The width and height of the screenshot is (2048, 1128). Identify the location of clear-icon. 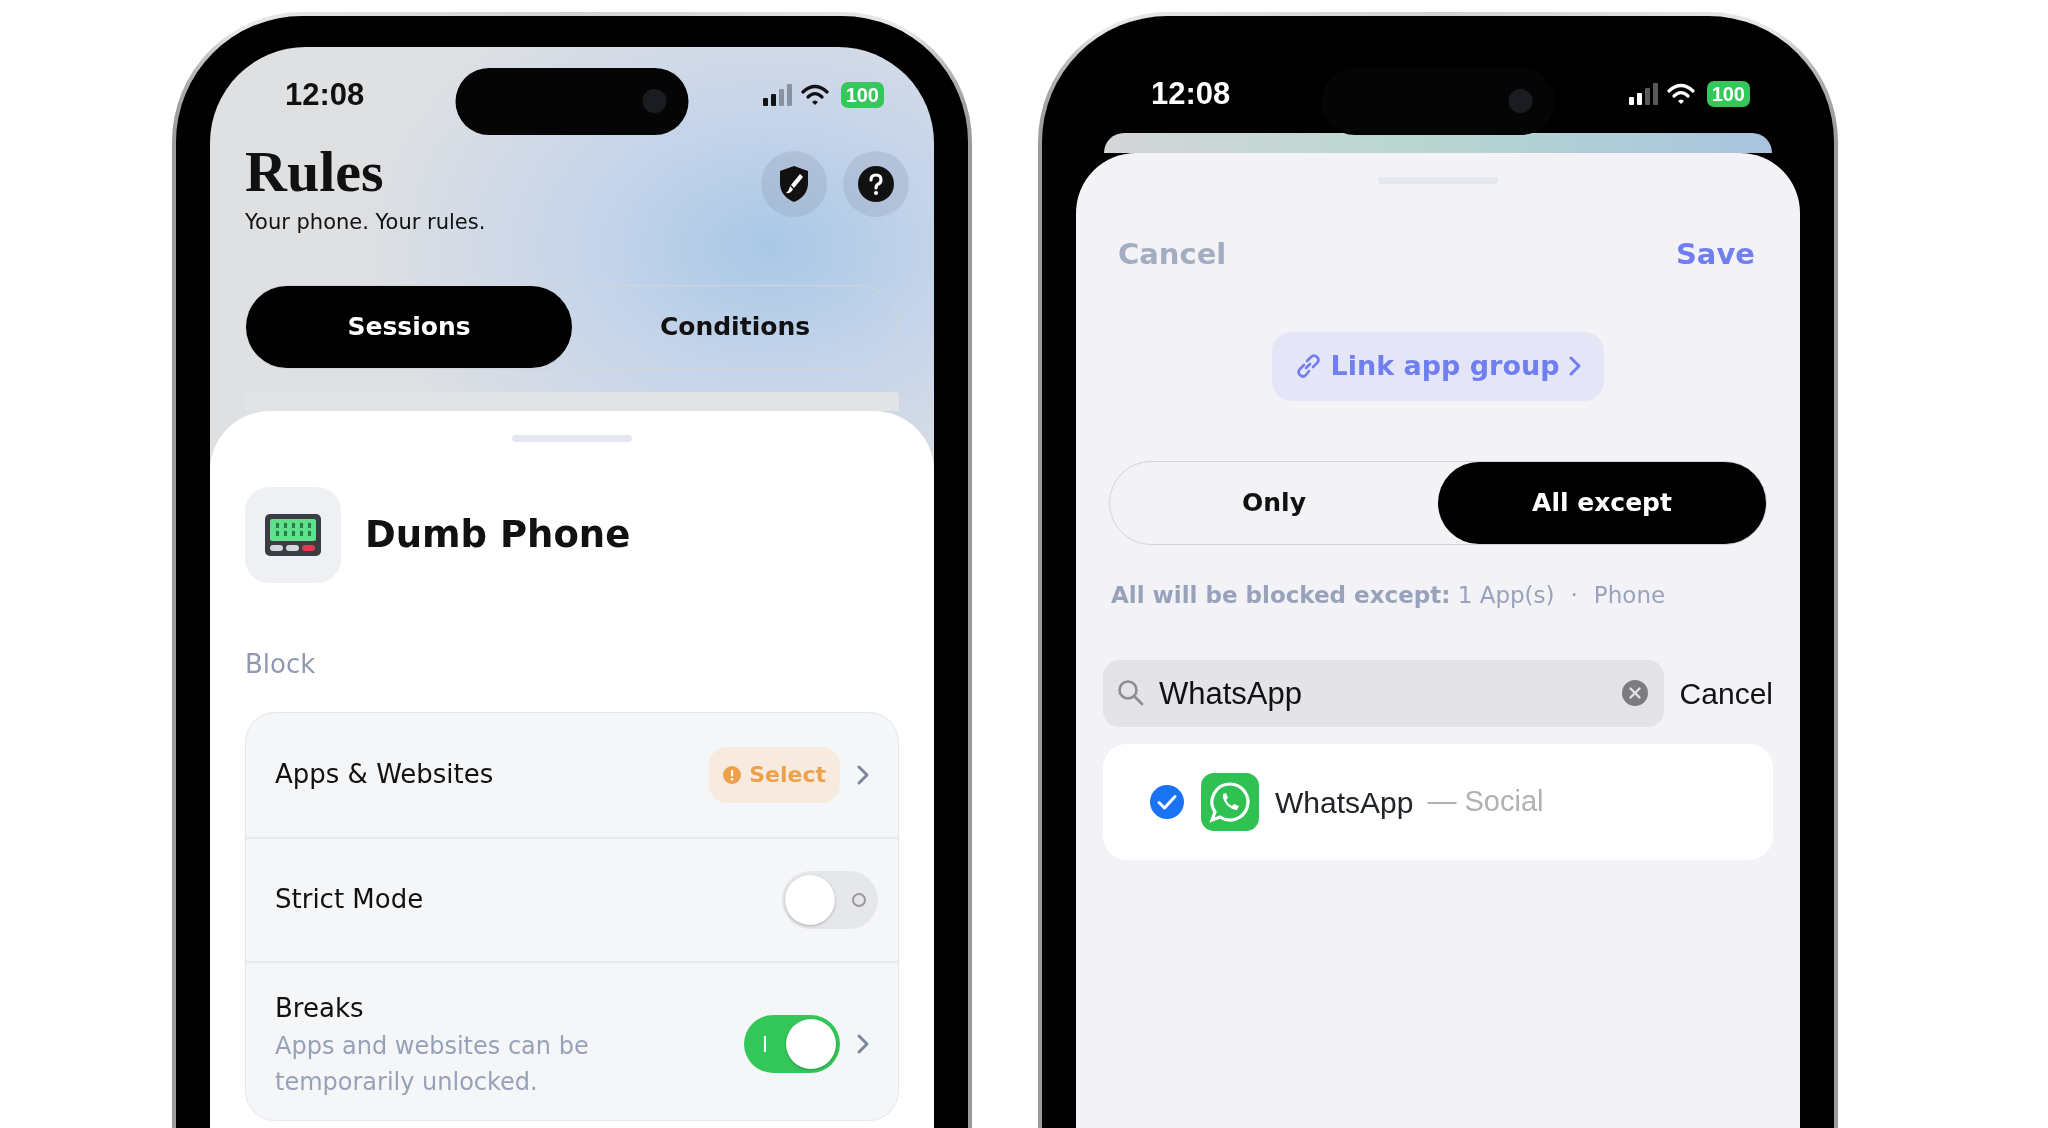
(1634, 693).